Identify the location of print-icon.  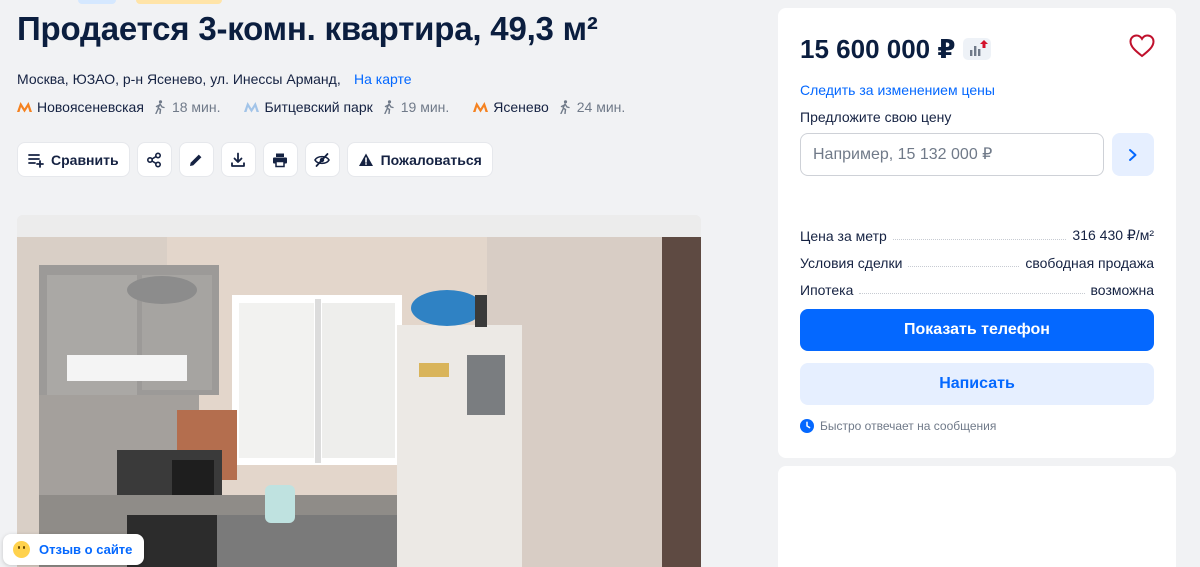
(280, 160).